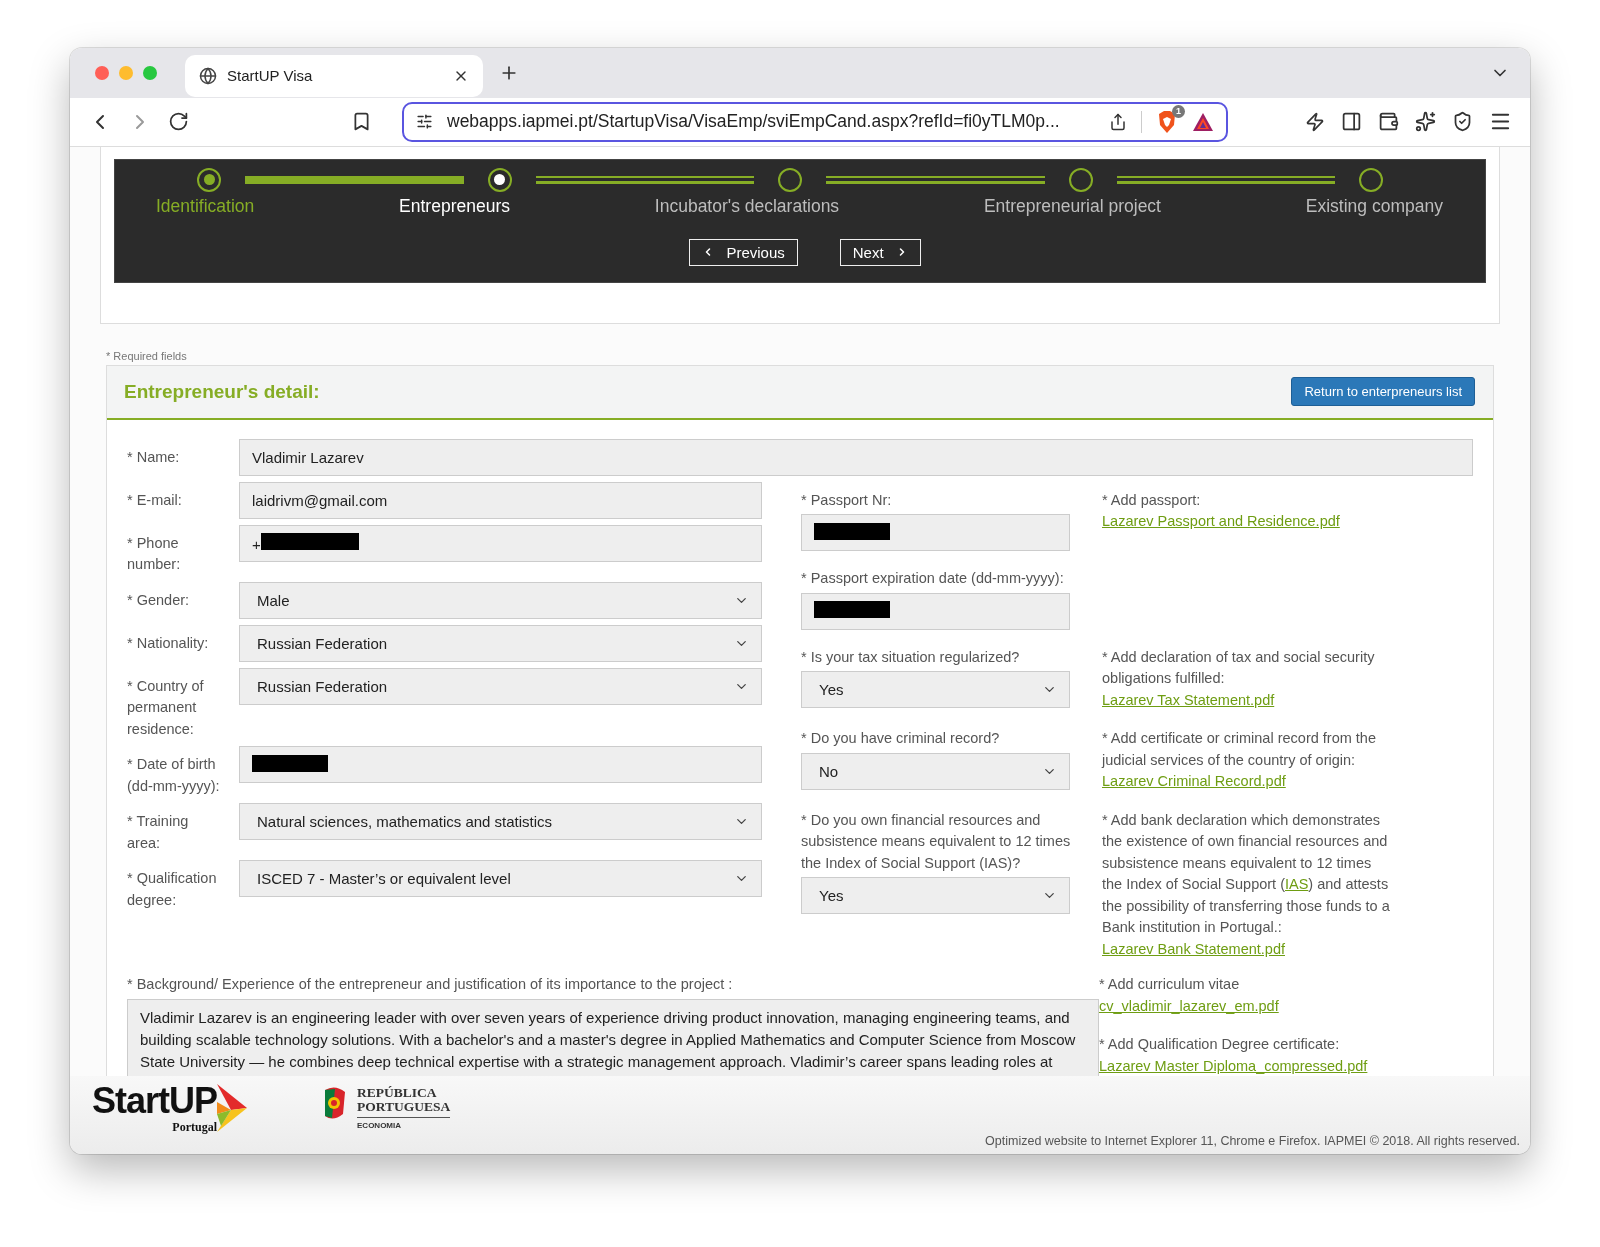 The image size is (1600, 1247). What do you see at coordinates (424, 122) in the screenshot?
I see `site-settings-icon` at bounding box center [424, 122].